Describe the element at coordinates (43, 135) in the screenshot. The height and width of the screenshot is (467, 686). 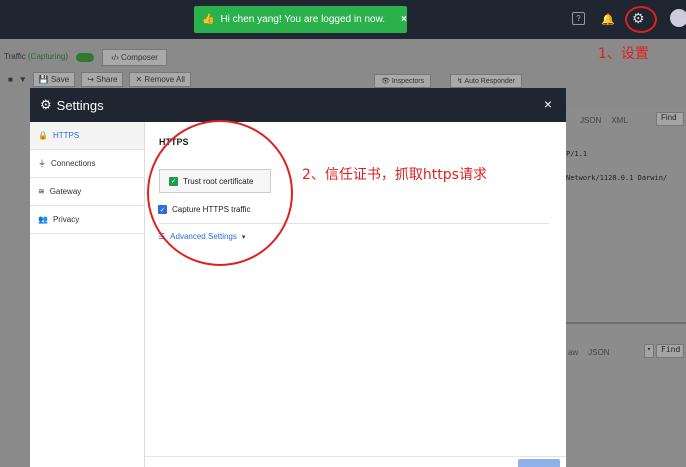
I see `lock-icon: 🔒` at that location.